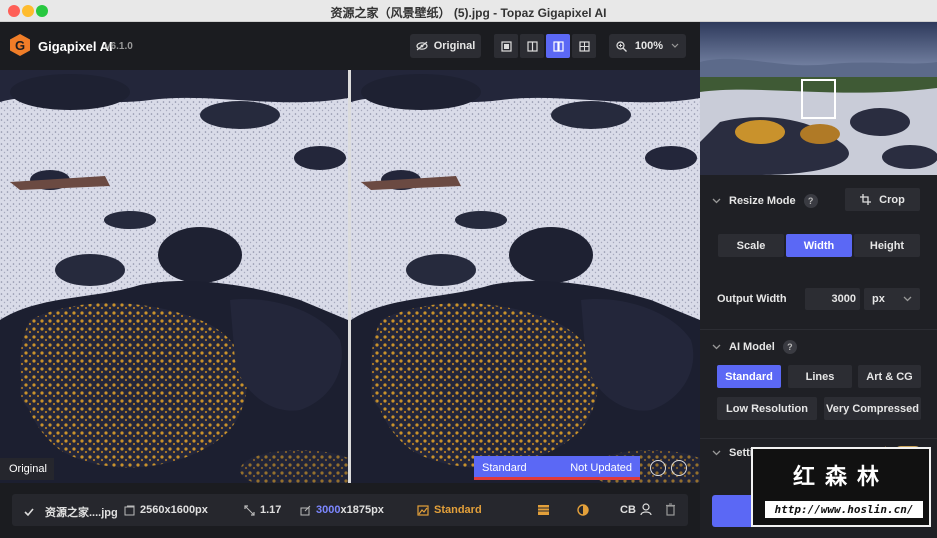 The width and height of the screenshot is (937, 538). I want to click on view-side-by-side-button, so click(558, 46).